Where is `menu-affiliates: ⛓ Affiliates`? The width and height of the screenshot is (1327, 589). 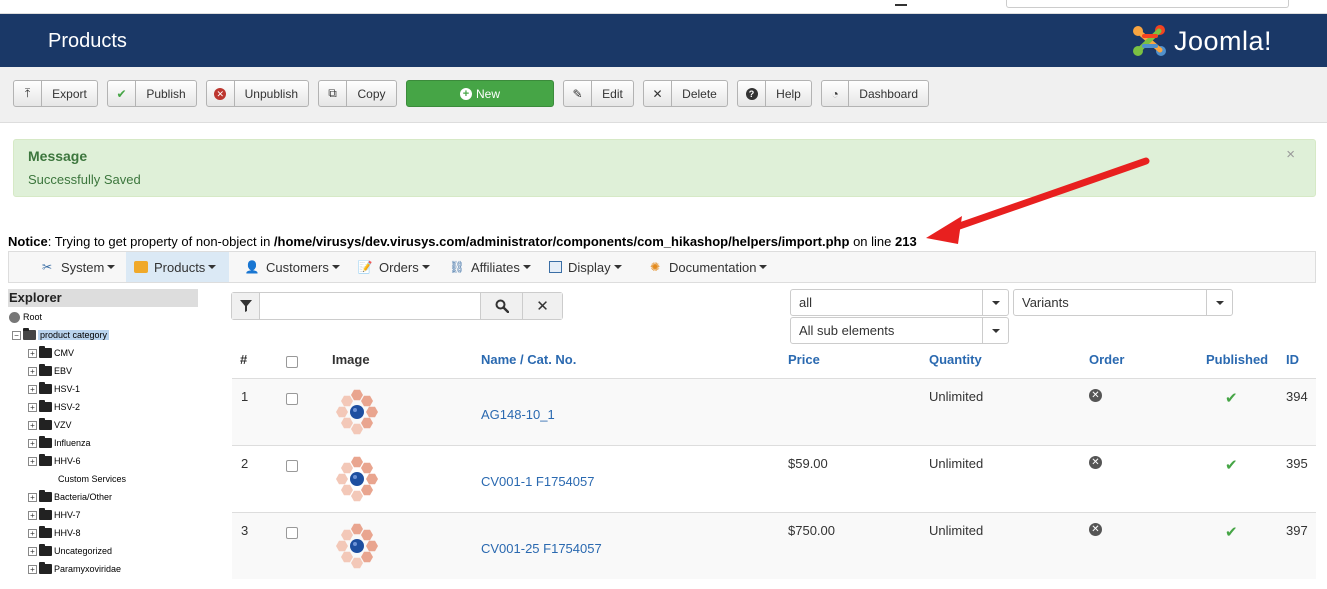
menu-affiliates: ⛓ Affiliates is located at coordinates (490, 267).